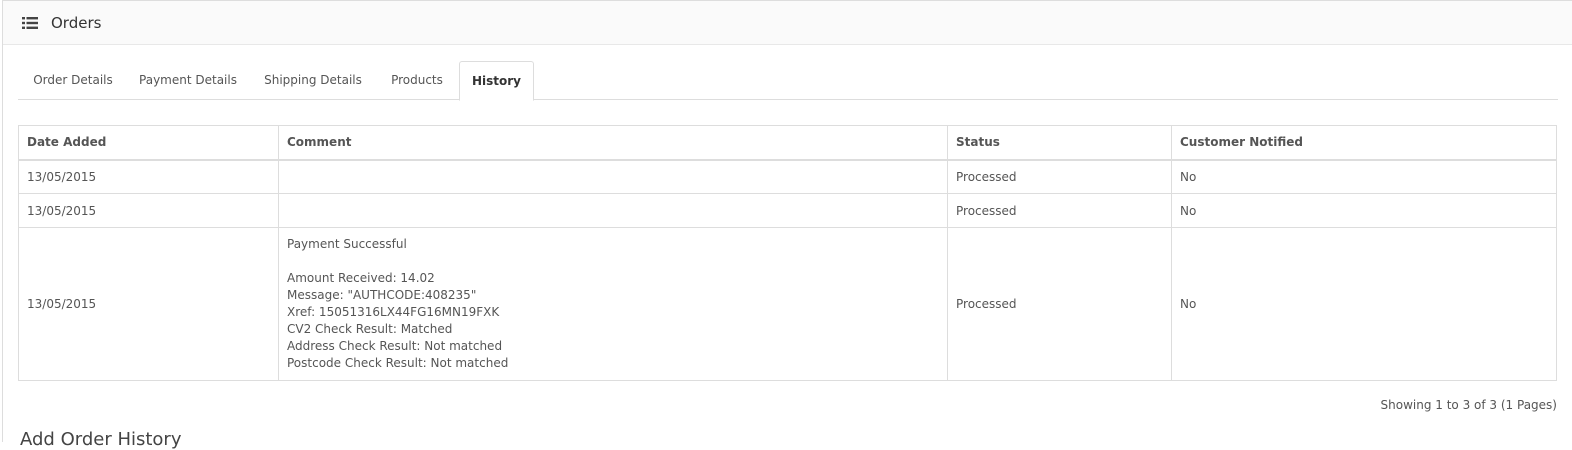 The height and width of the screenshot is (450, 1572). Describe the element at coordinates (370, 329) in the screenshot. I see `comment-line: CV2 Check Result: Matched` at that location.